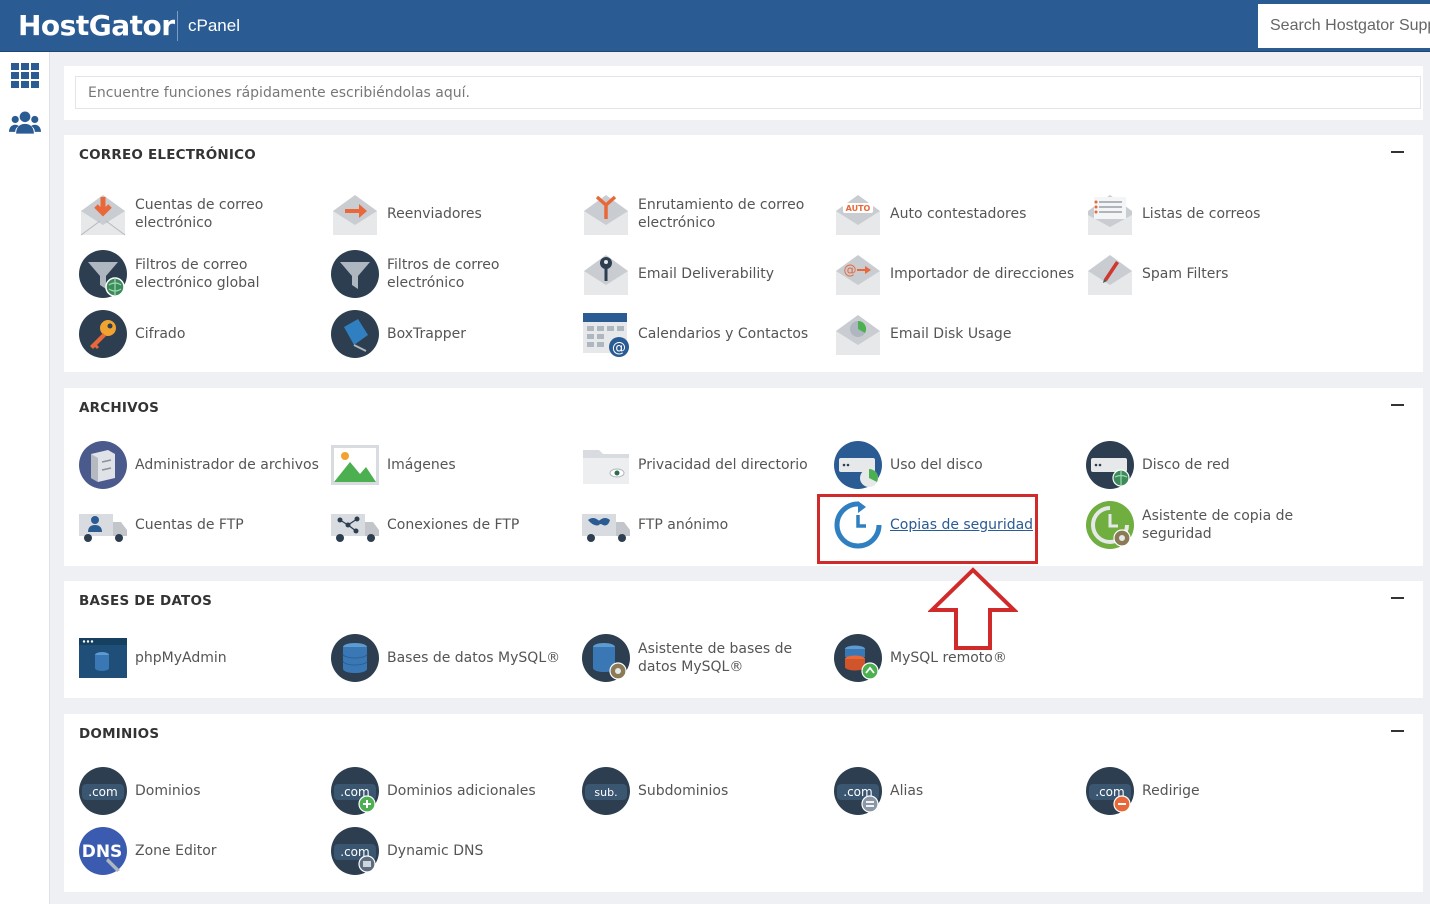  Describe the element at coordinates (1344, 26) in the screenshot. I see `support-search-input` at that location.